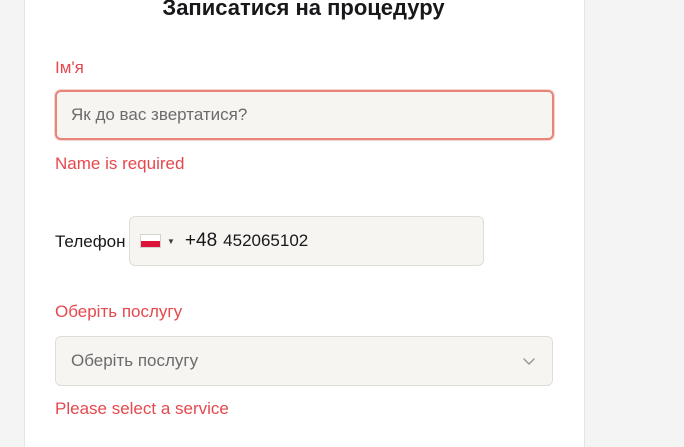 The image size is (684, 447). I want to click on name-input, so click(304, 115).